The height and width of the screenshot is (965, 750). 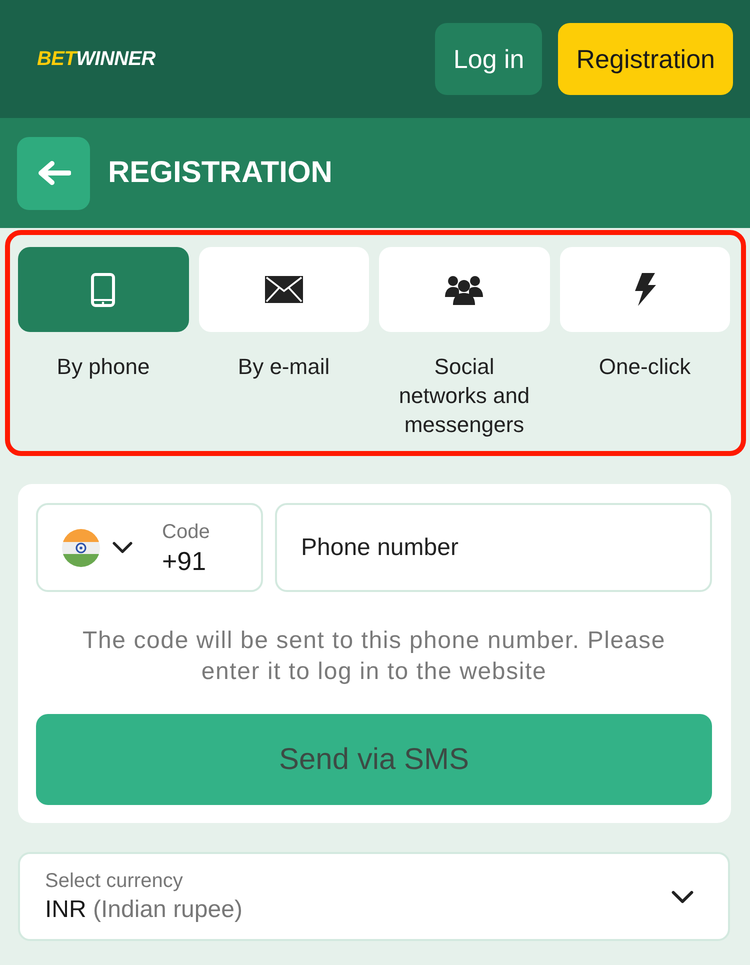 What do you see at coordinates (283, 289) in the screenshot?
I see `envelope-icon` at bounding box center [283, 289].